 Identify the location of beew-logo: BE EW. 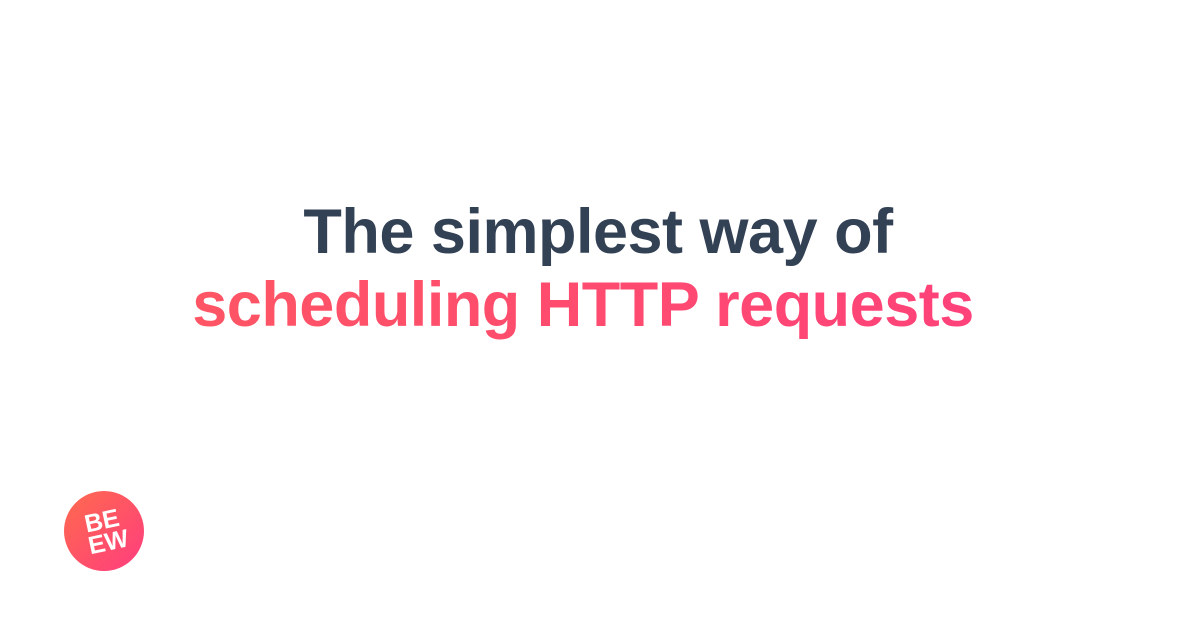
(104, 531).